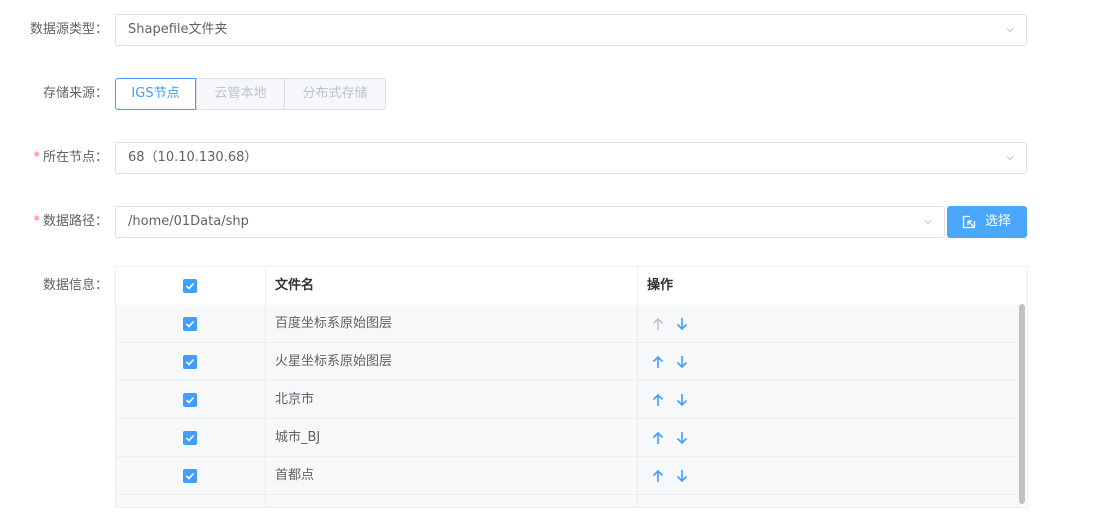 This screenshot has height=531, width=1111. What do you see at coordinates (75, 93) in the screenshot?
I see `storage-source-label: 存储来源：` at bounding box center [75, 93].